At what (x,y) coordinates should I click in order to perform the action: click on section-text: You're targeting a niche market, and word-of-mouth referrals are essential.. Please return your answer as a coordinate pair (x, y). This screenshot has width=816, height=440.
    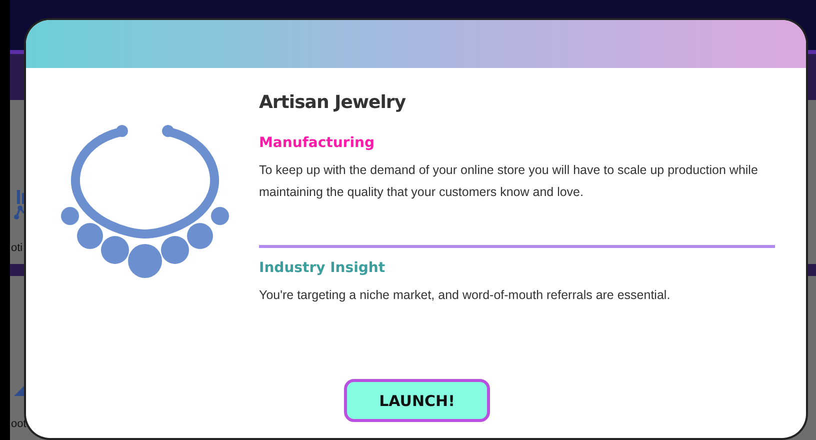
    Looking at the image, I should click on (465, 295).